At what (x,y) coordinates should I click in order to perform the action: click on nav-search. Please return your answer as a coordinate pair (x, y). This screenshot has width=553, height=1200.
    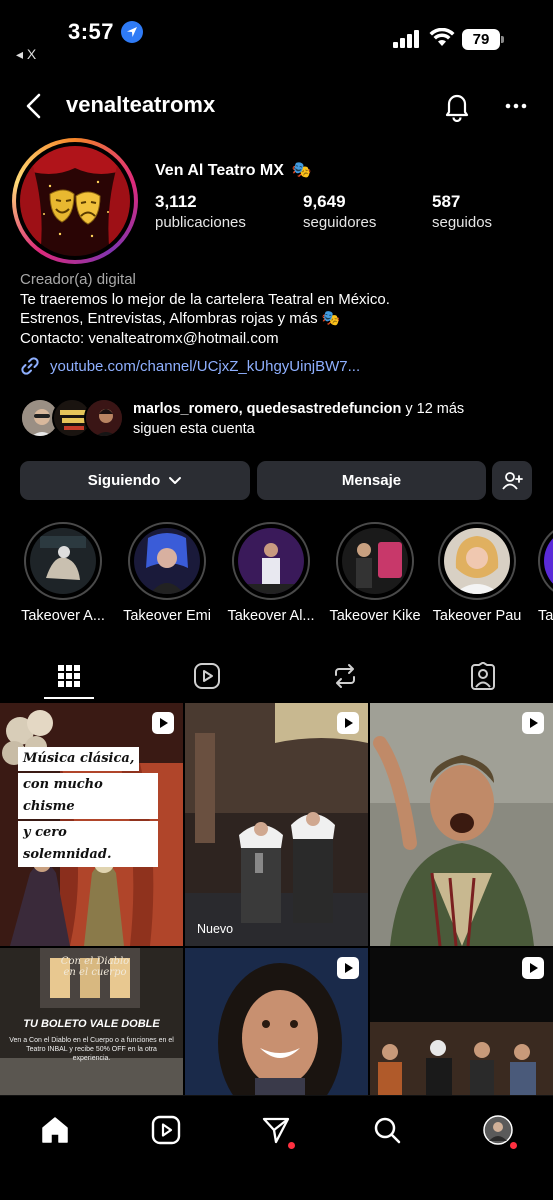
    Looking at the image, I should click on (387, 1130).